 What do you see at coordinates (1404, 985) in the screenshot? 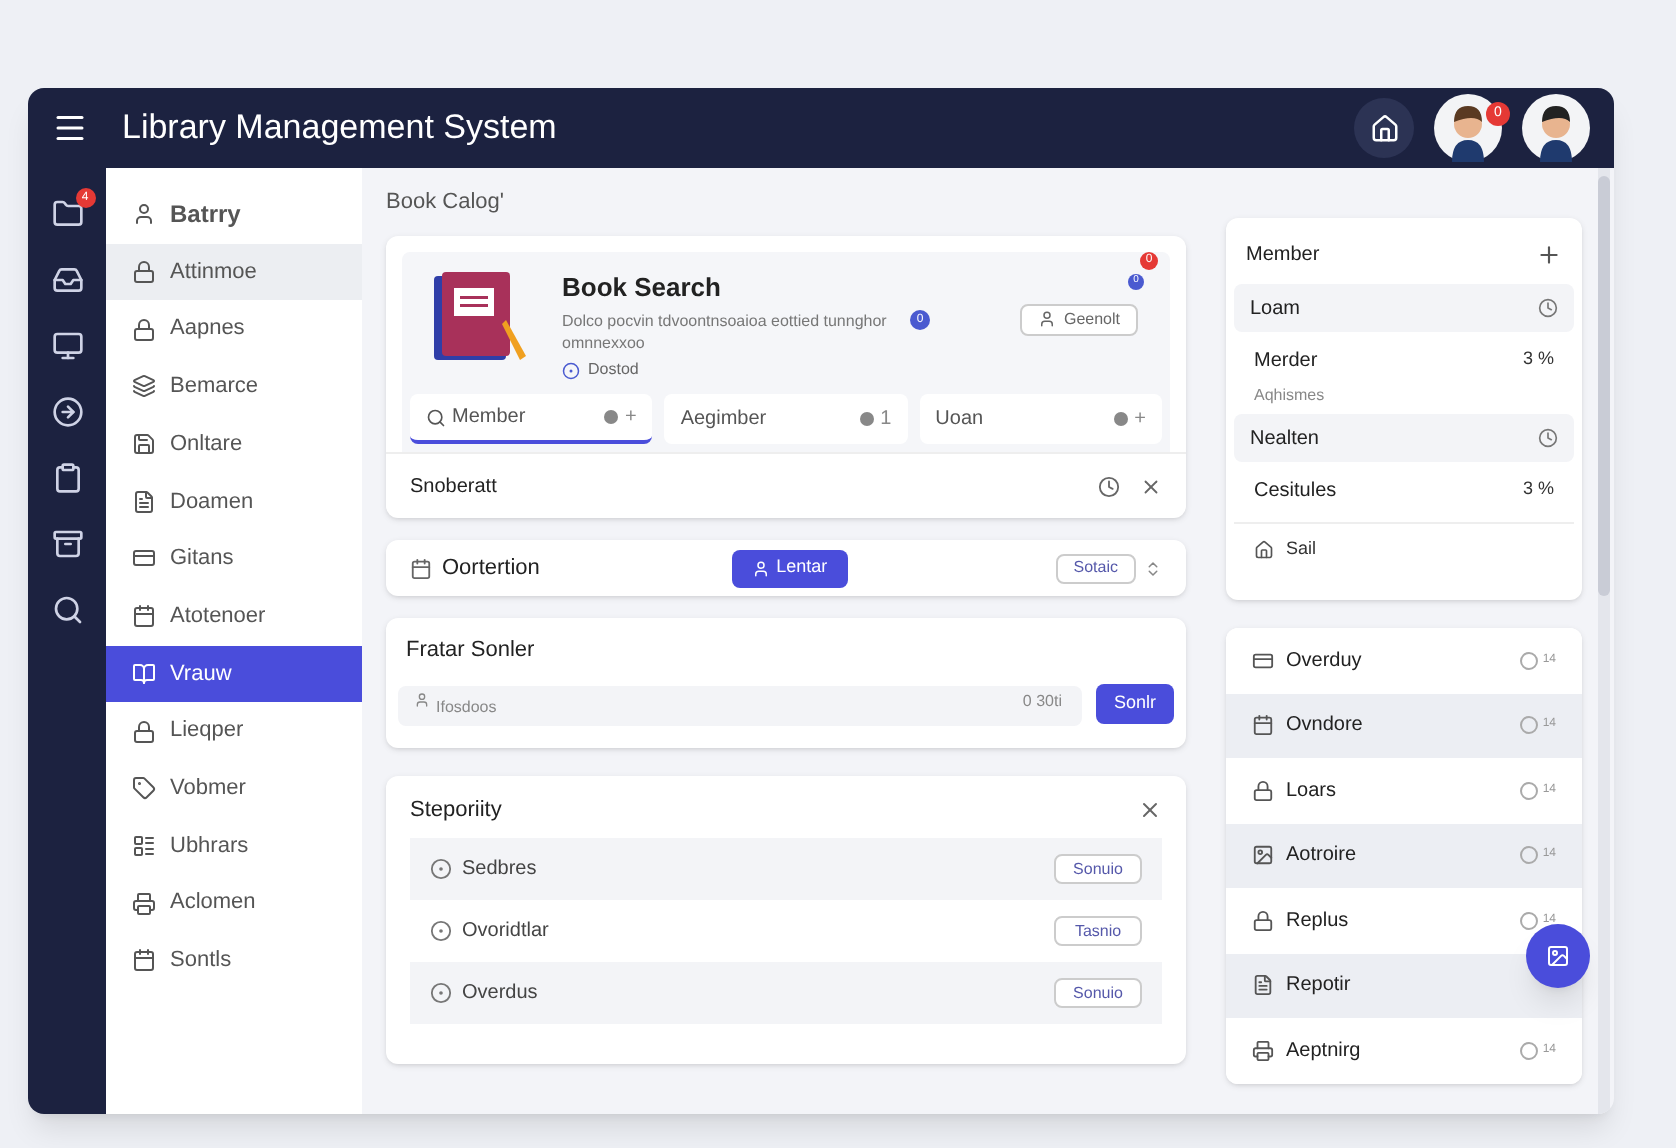
I see `status-row: Repotir` at bounding box center [1404, 985].